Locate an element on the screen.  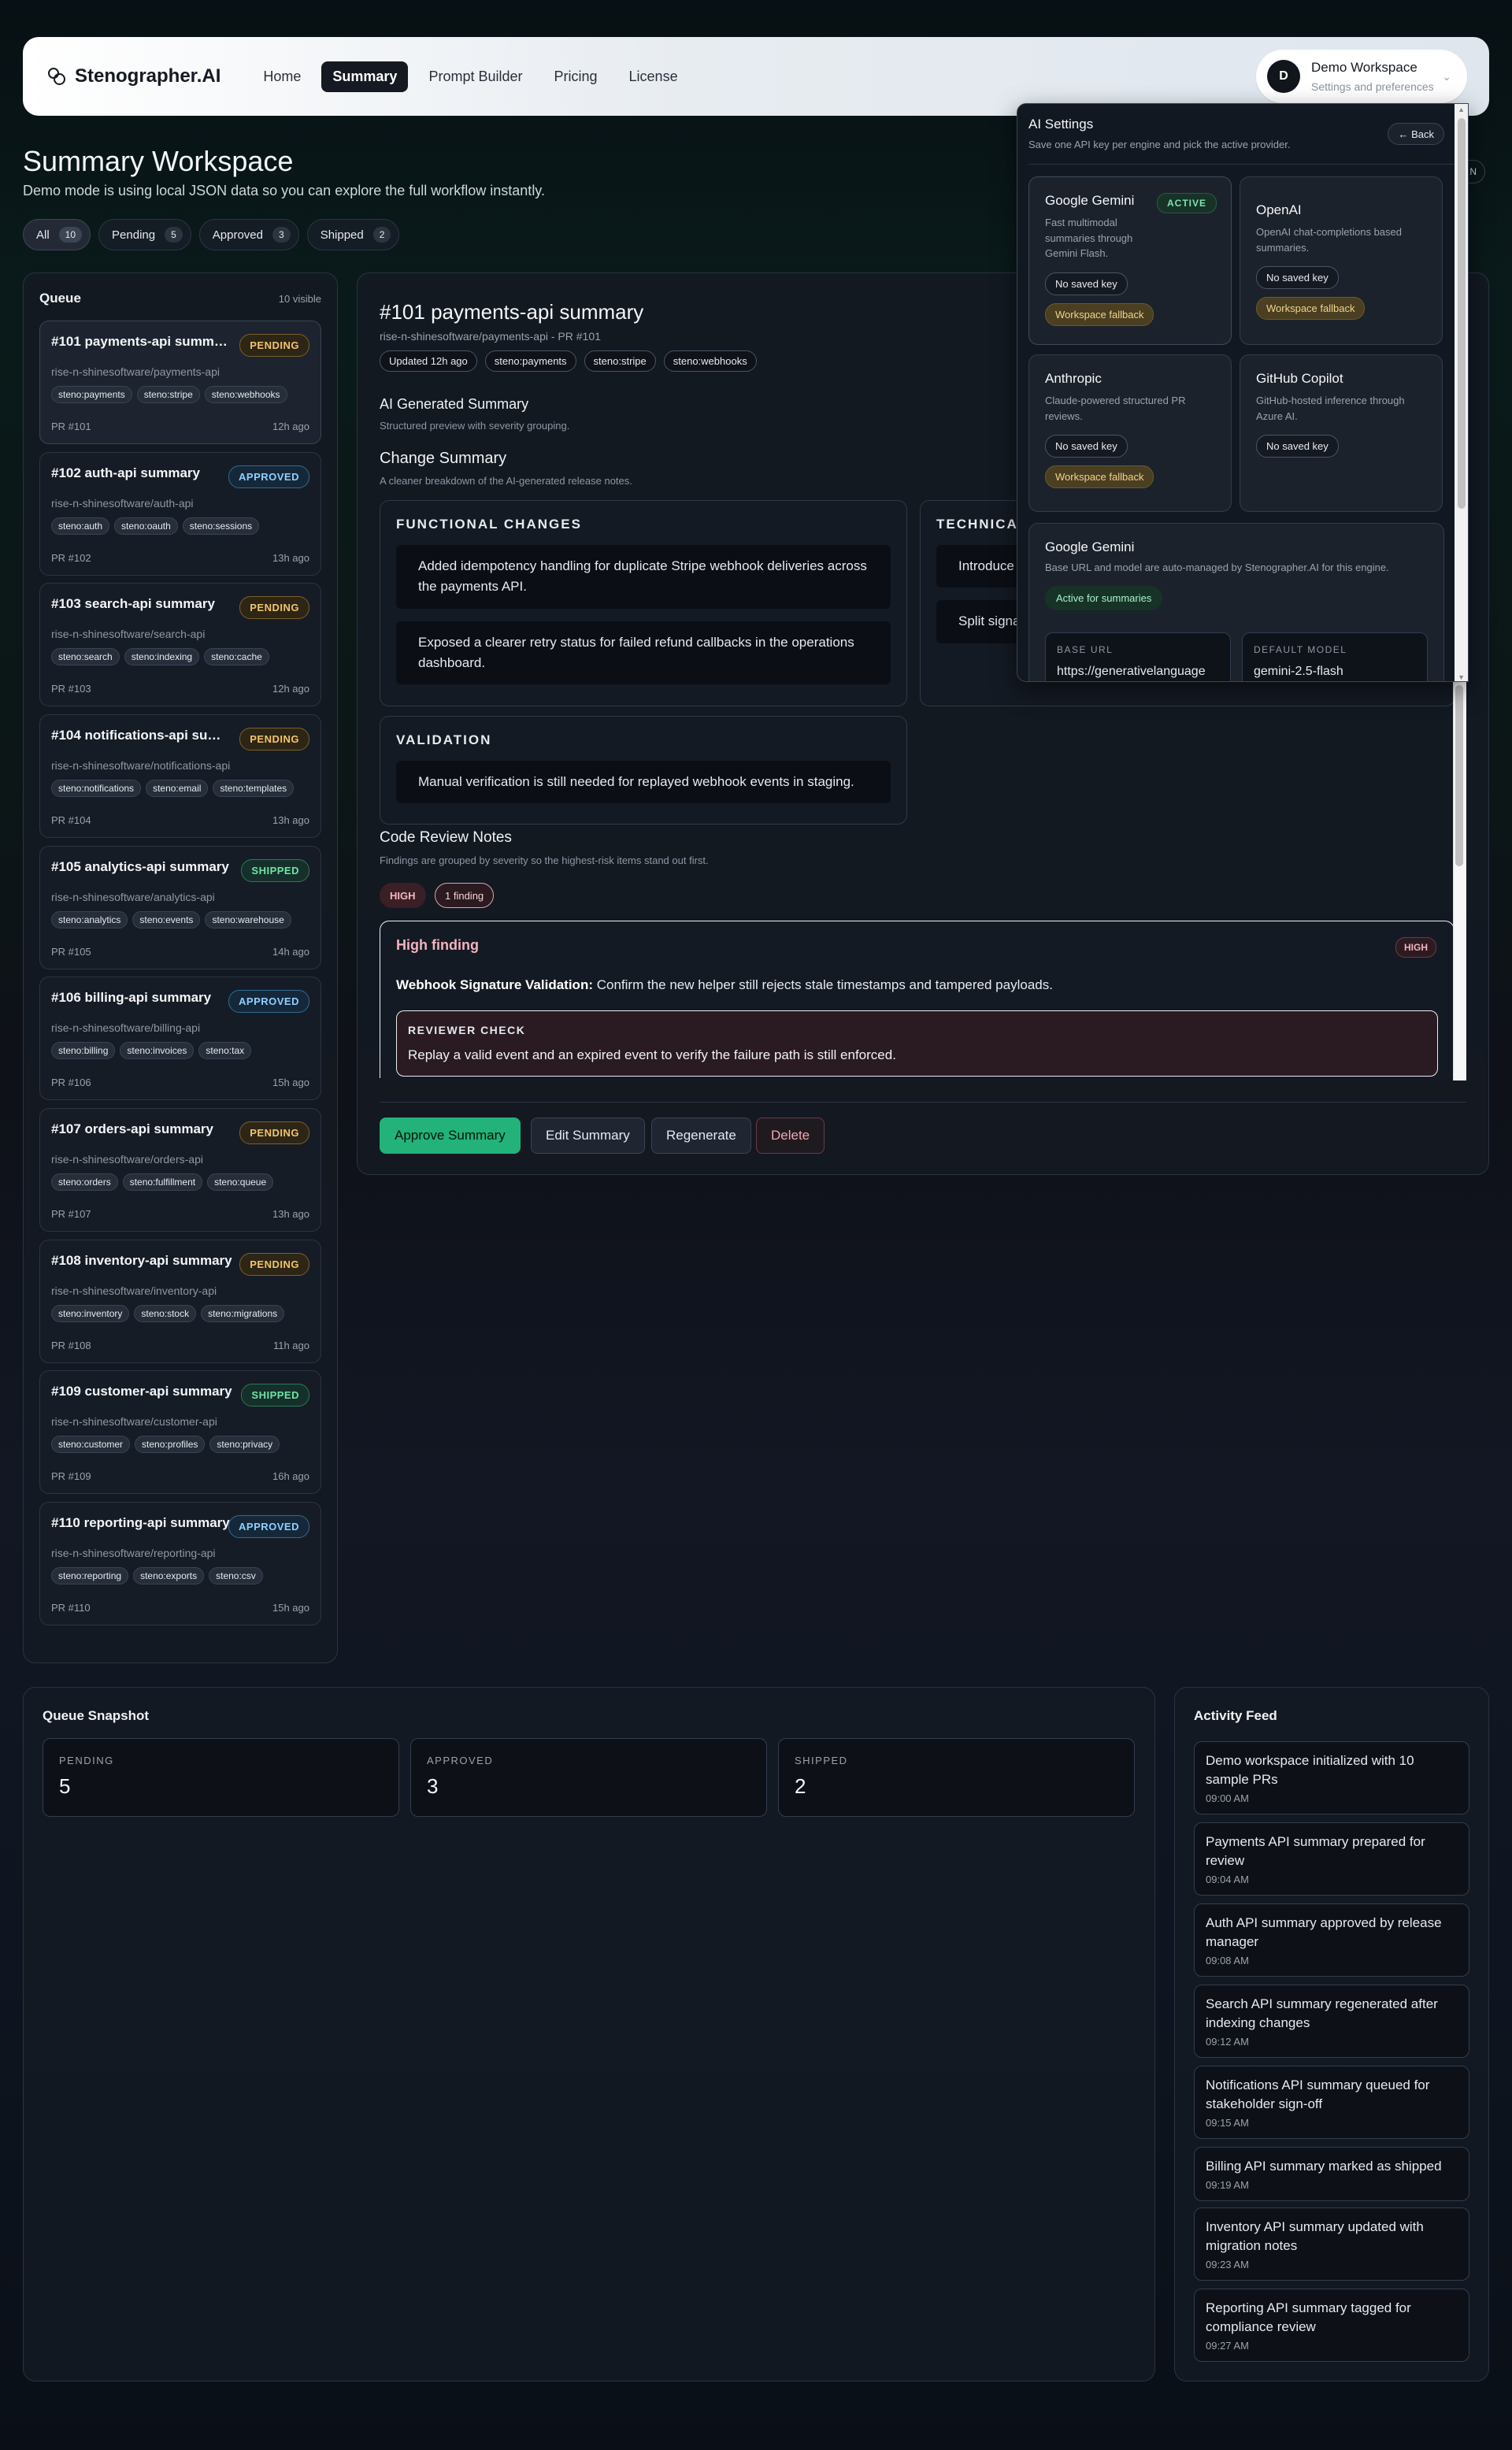
queue-title: Queue is located at coordinates (60, 298).